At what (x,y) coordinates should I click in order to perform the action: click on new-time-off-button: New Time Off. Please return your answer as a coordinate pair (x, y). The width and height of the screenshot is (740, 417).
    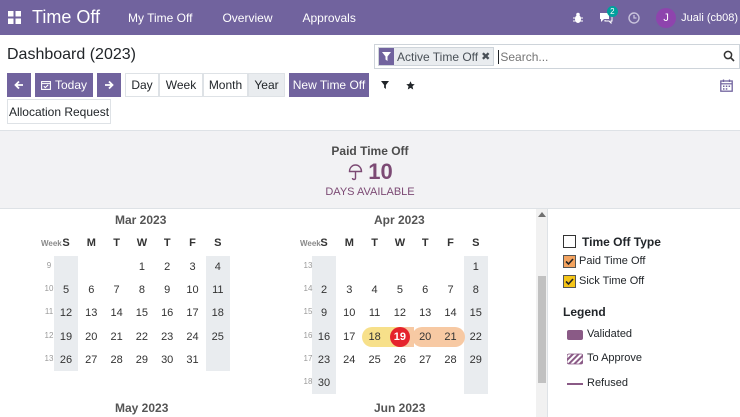
    Looking at the image, I should click on (329, 85).